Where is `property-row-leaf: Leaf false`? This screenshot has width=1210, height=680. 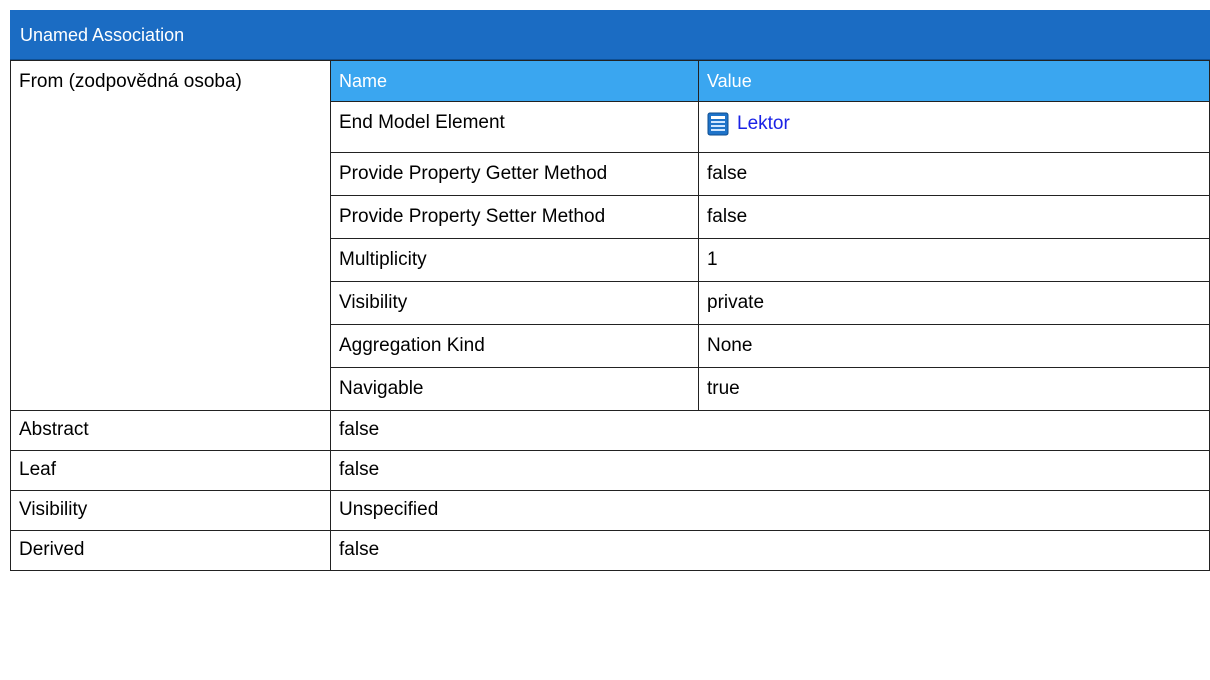 property-row-leaf: Leaf false is located at coordinates (610, 470).